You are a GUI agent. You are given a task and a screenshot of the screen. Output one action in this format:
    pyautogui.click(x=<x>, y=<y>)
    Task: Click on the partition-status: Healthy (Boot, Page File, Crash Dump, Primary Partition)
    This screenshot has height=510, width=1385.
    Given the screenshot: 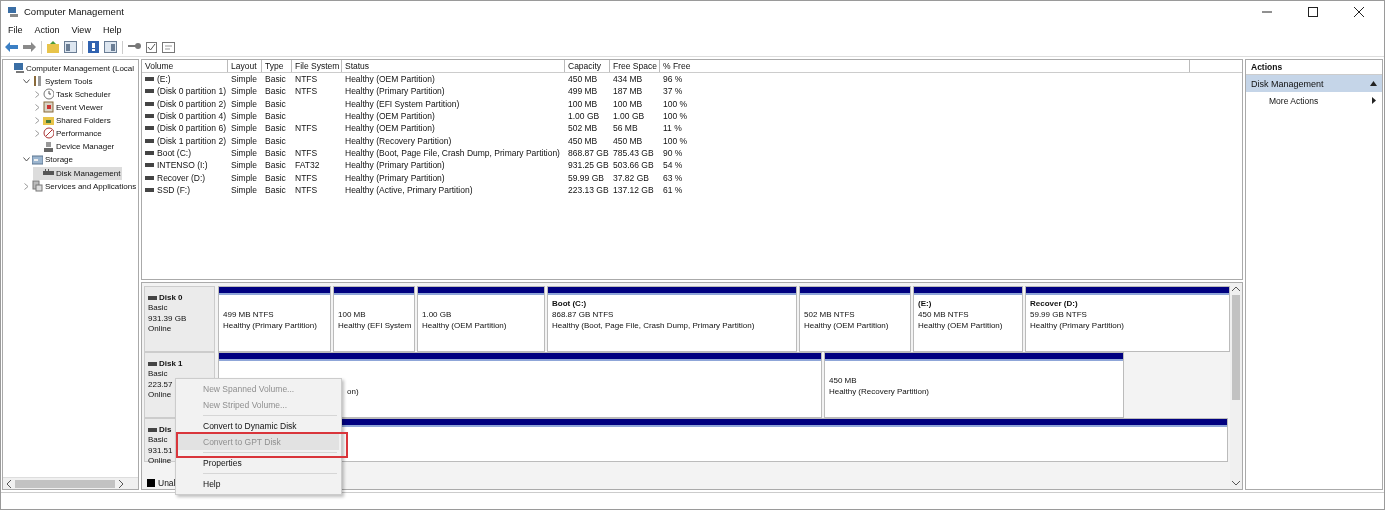 What is the action you would take?
    pyautogui.click(x=653, y=326)
    